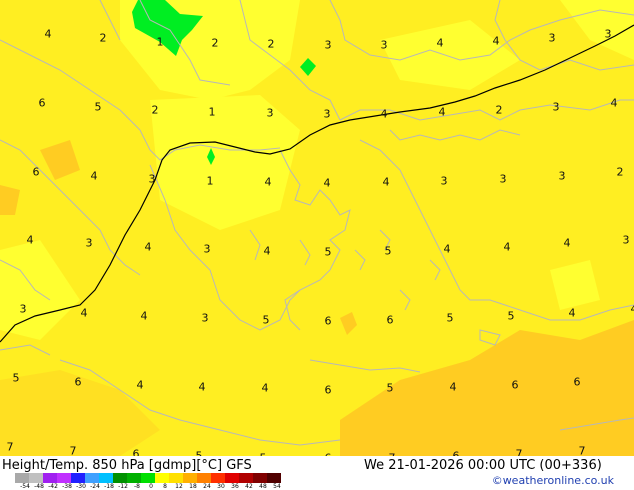 The width and height of the screenshot is (634, 490). I want to click on color-scale-tick: -48, so click(39, 486).